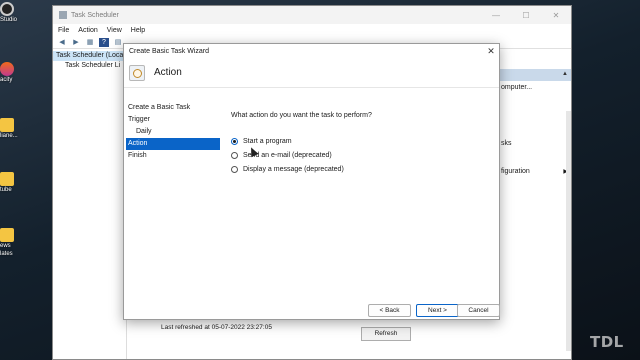 The image size is (640, 360). I want to click on desktop-icon-folder-2: tube, so click(20, 183).